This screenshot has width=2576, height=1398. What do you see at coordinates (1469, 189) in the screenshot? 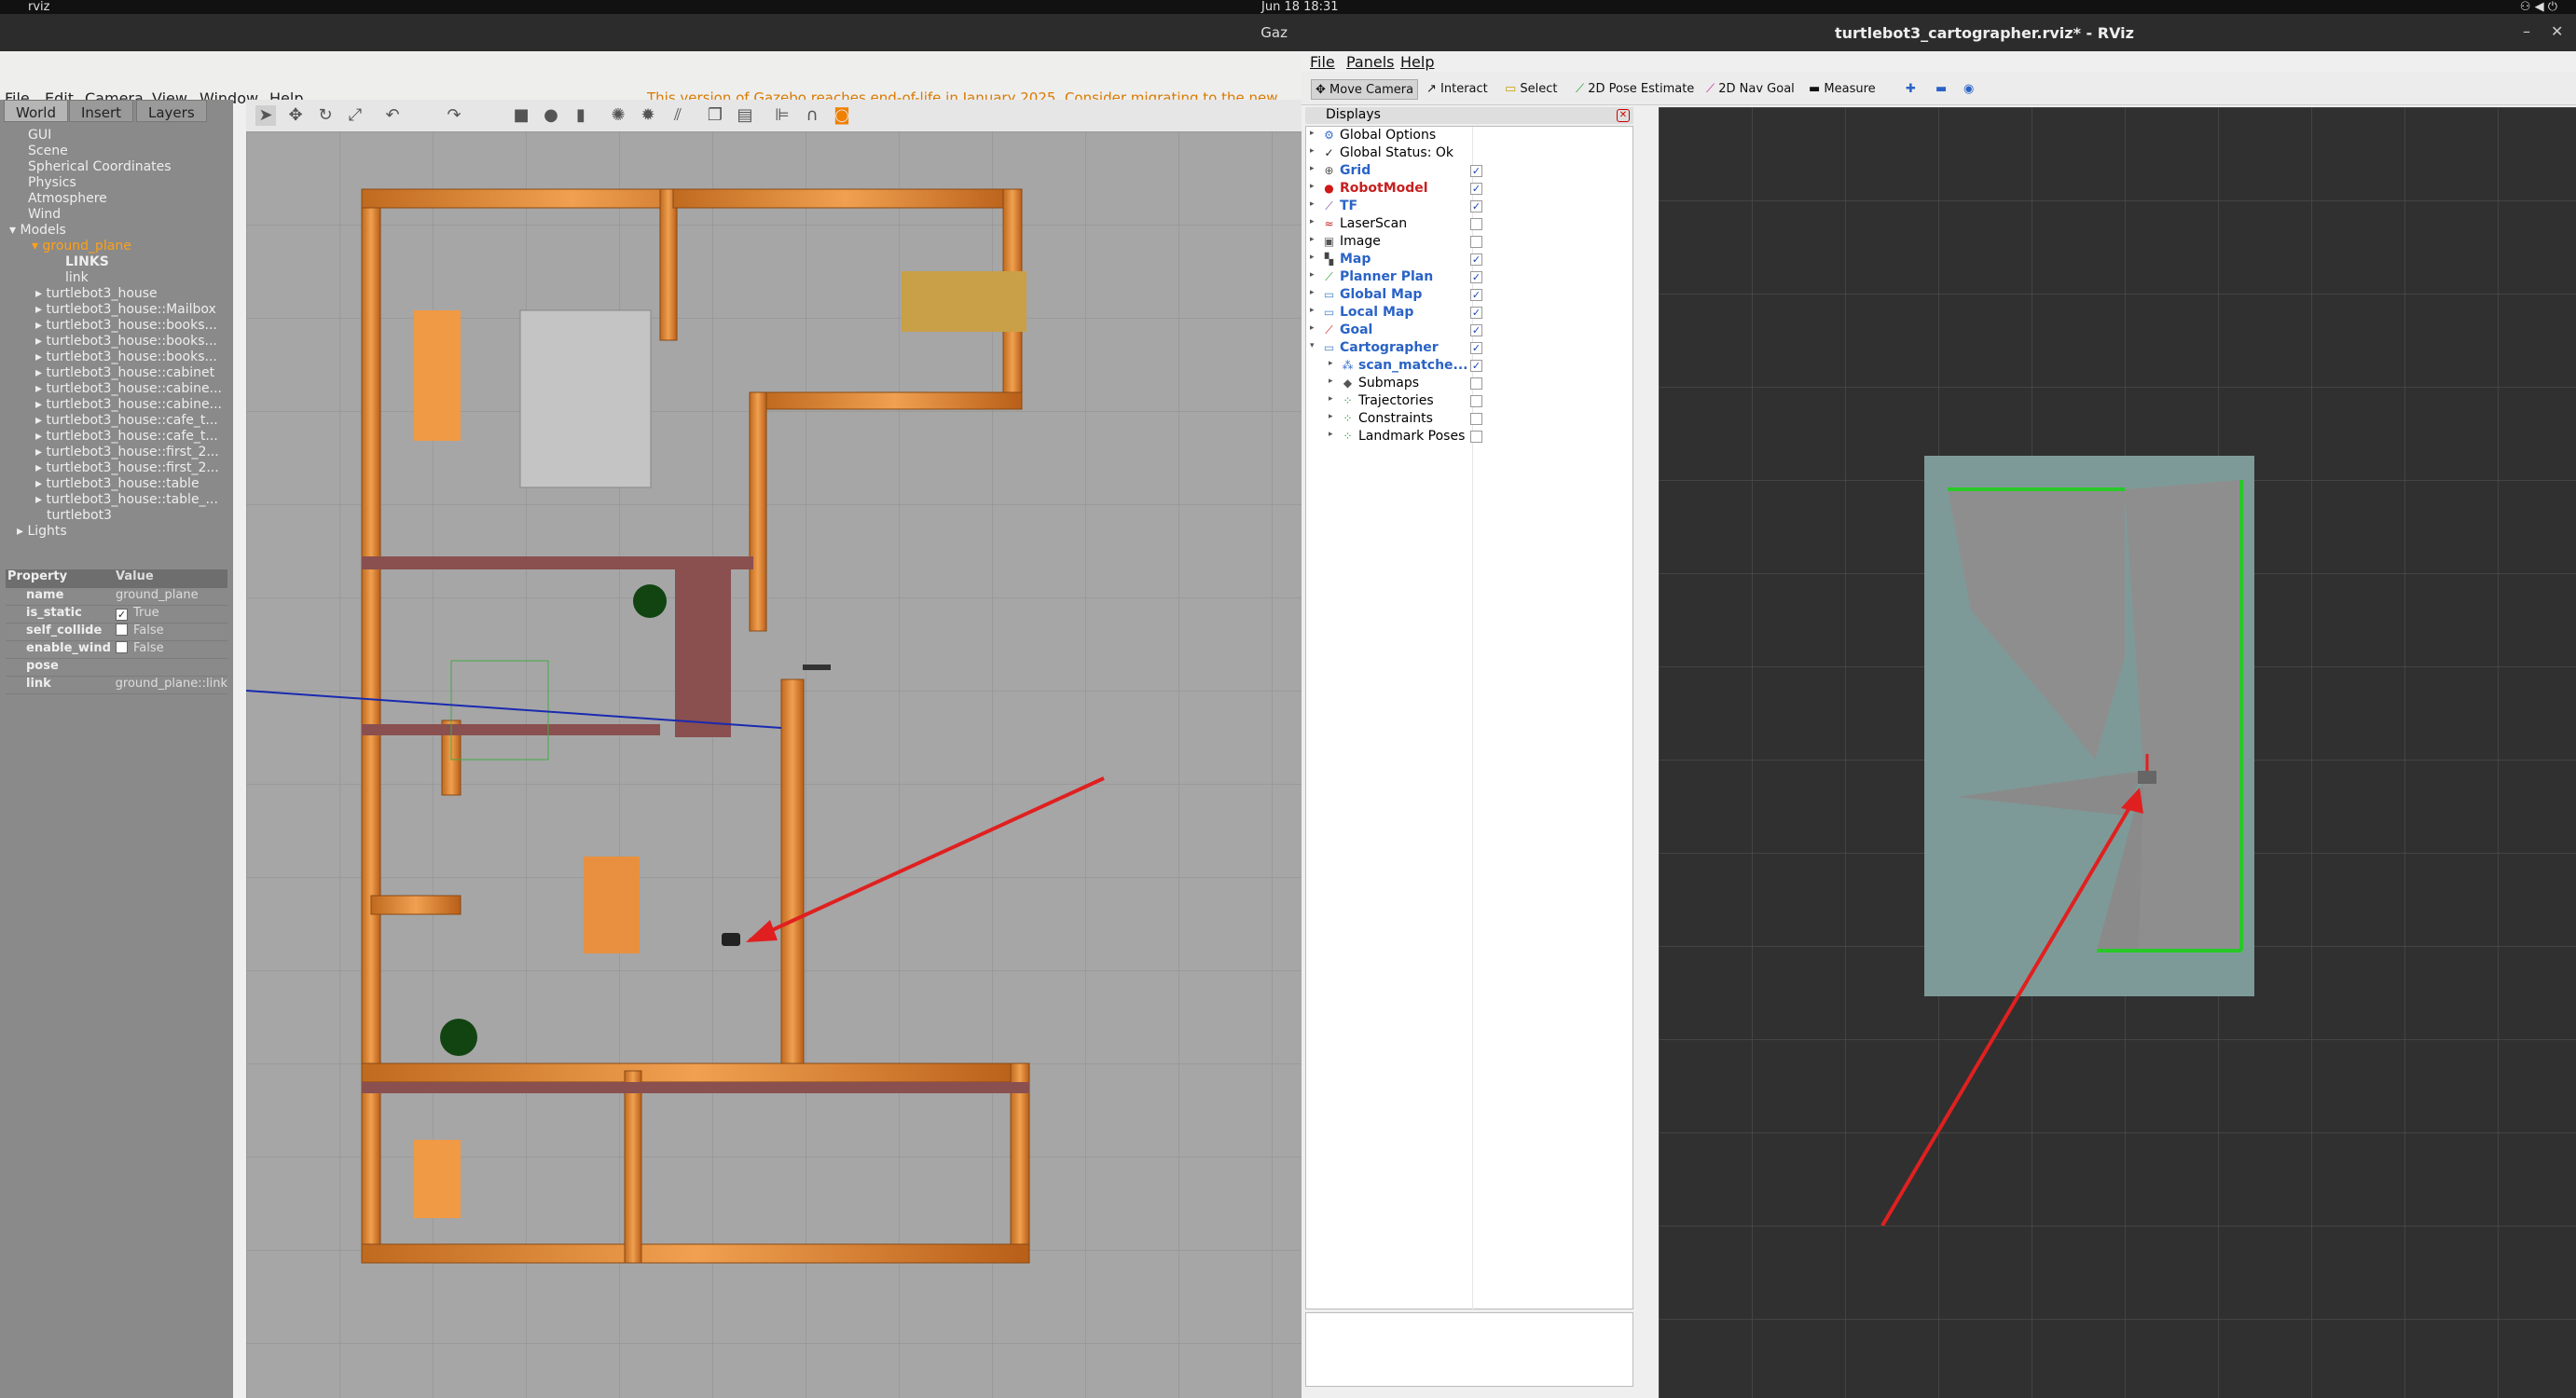
I see `display-item: ▸ ● RobotModel ✓` at bounding box center [1469, 189].